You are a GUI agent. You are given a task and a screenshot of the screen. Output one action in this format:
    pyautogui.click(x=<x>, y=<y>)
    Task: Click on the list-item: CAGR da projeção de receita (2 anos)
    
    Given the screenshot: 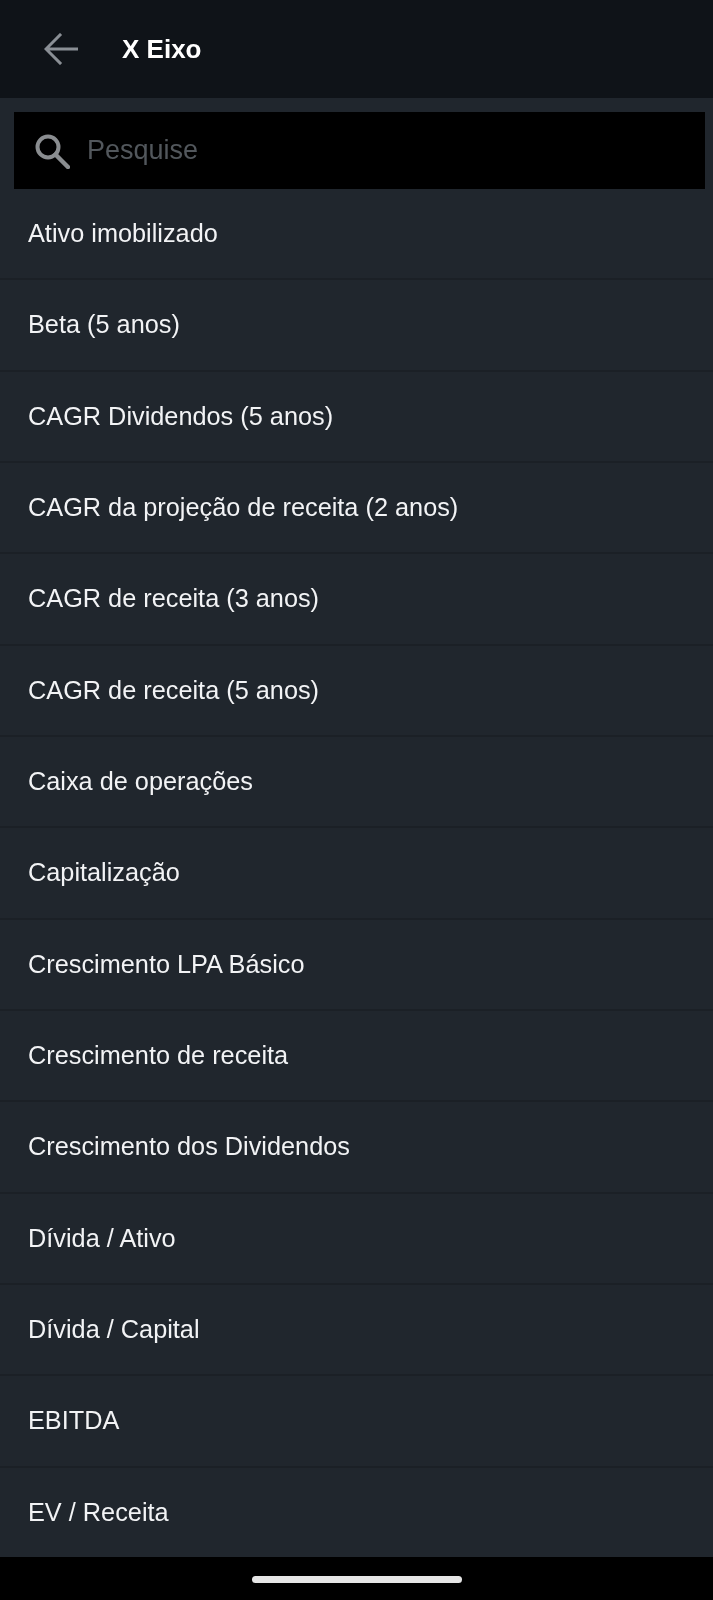 What is the action you would take?
    pyautogui.click(x=356, y=509)
    